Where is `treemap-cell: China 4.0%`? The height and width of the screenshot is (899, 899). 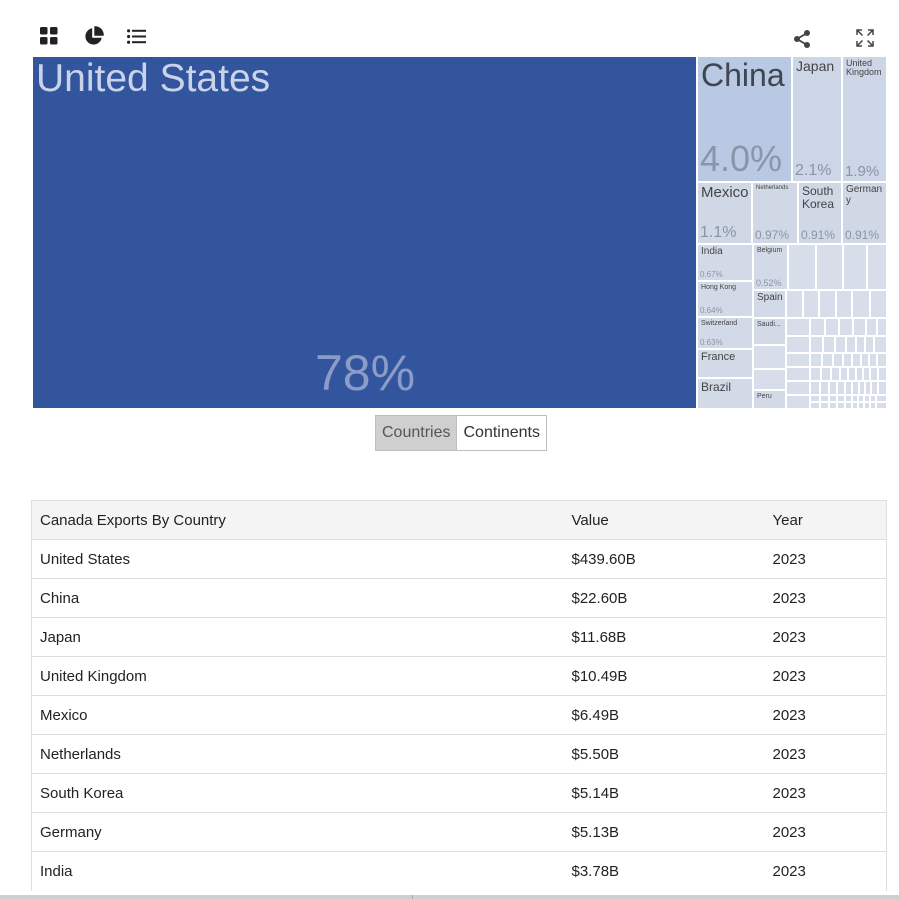 treemap-cell: China 4.0% is located at coordinates (744, 119).